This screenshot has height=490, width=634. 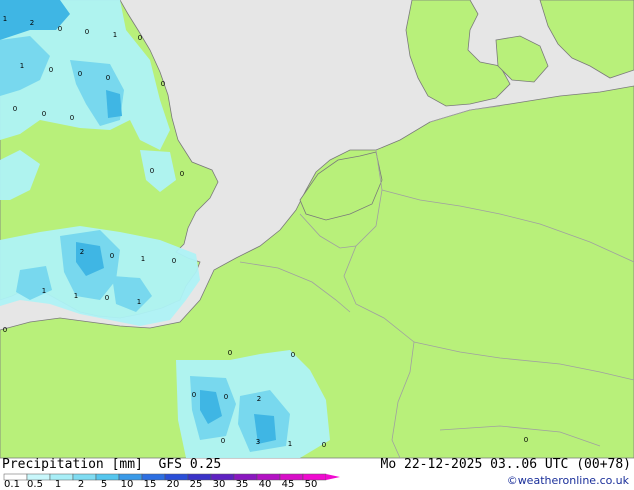 What do you see at coordinates (127, 484) in the screenshot?
I see `legend-tick-label: 10` at bounding box center [127, 484].